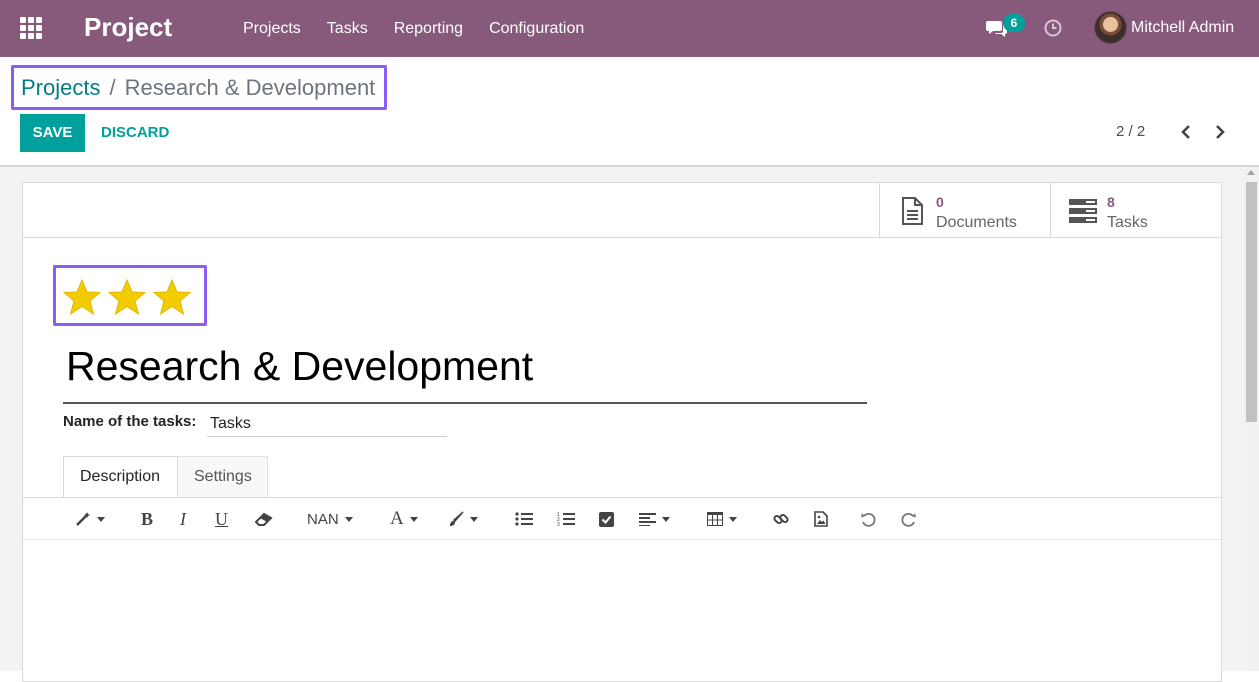 Image resolution: width=1259 pixels, height=682 pixels. Describe the element at coordinates (964, 210) in the screenshot. I see `documents-smart-button: 0 Documents` at that location.